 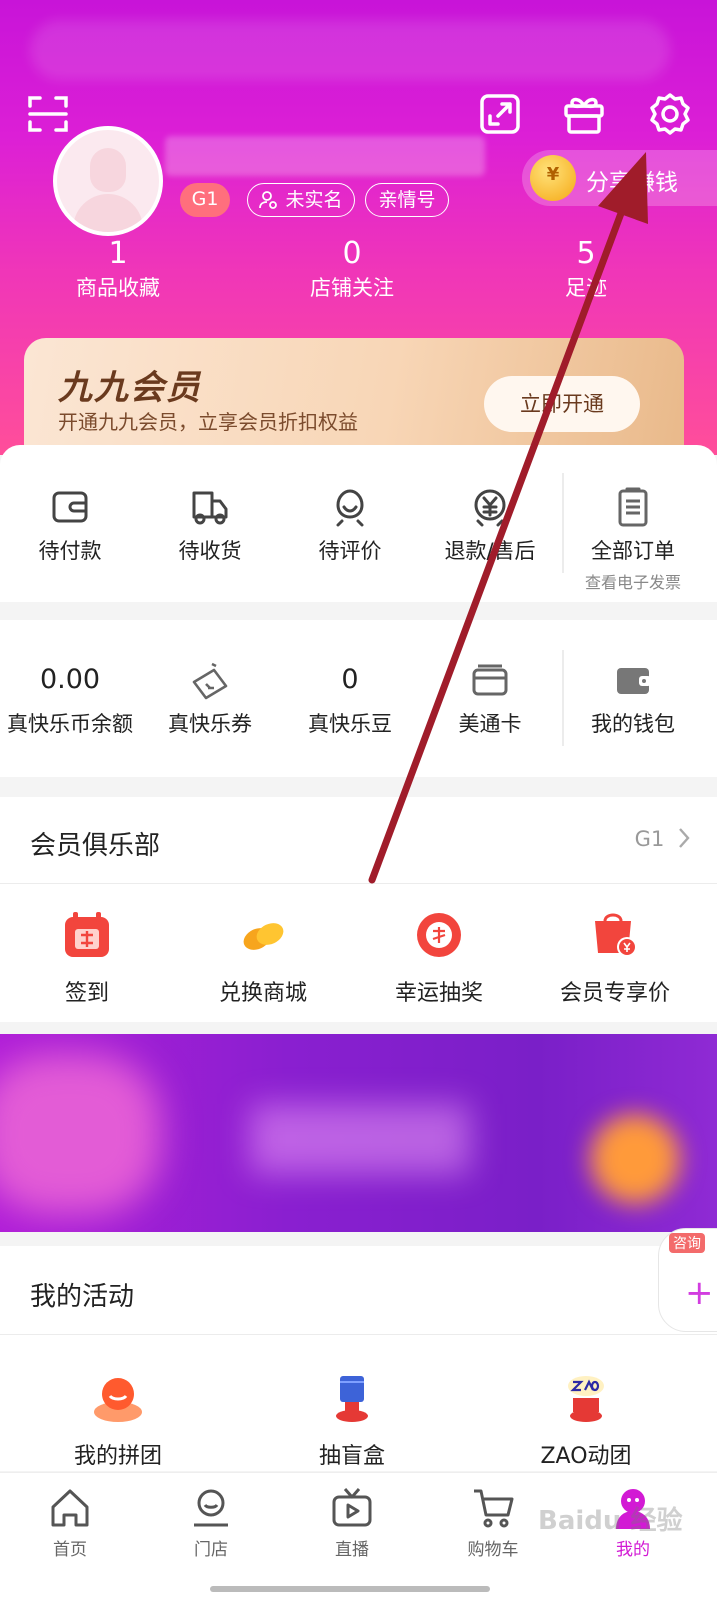 What do you see at coordinates (633, 507) in the screenshot?
I see `clipboard-icon` at bounding box center [633, 507].